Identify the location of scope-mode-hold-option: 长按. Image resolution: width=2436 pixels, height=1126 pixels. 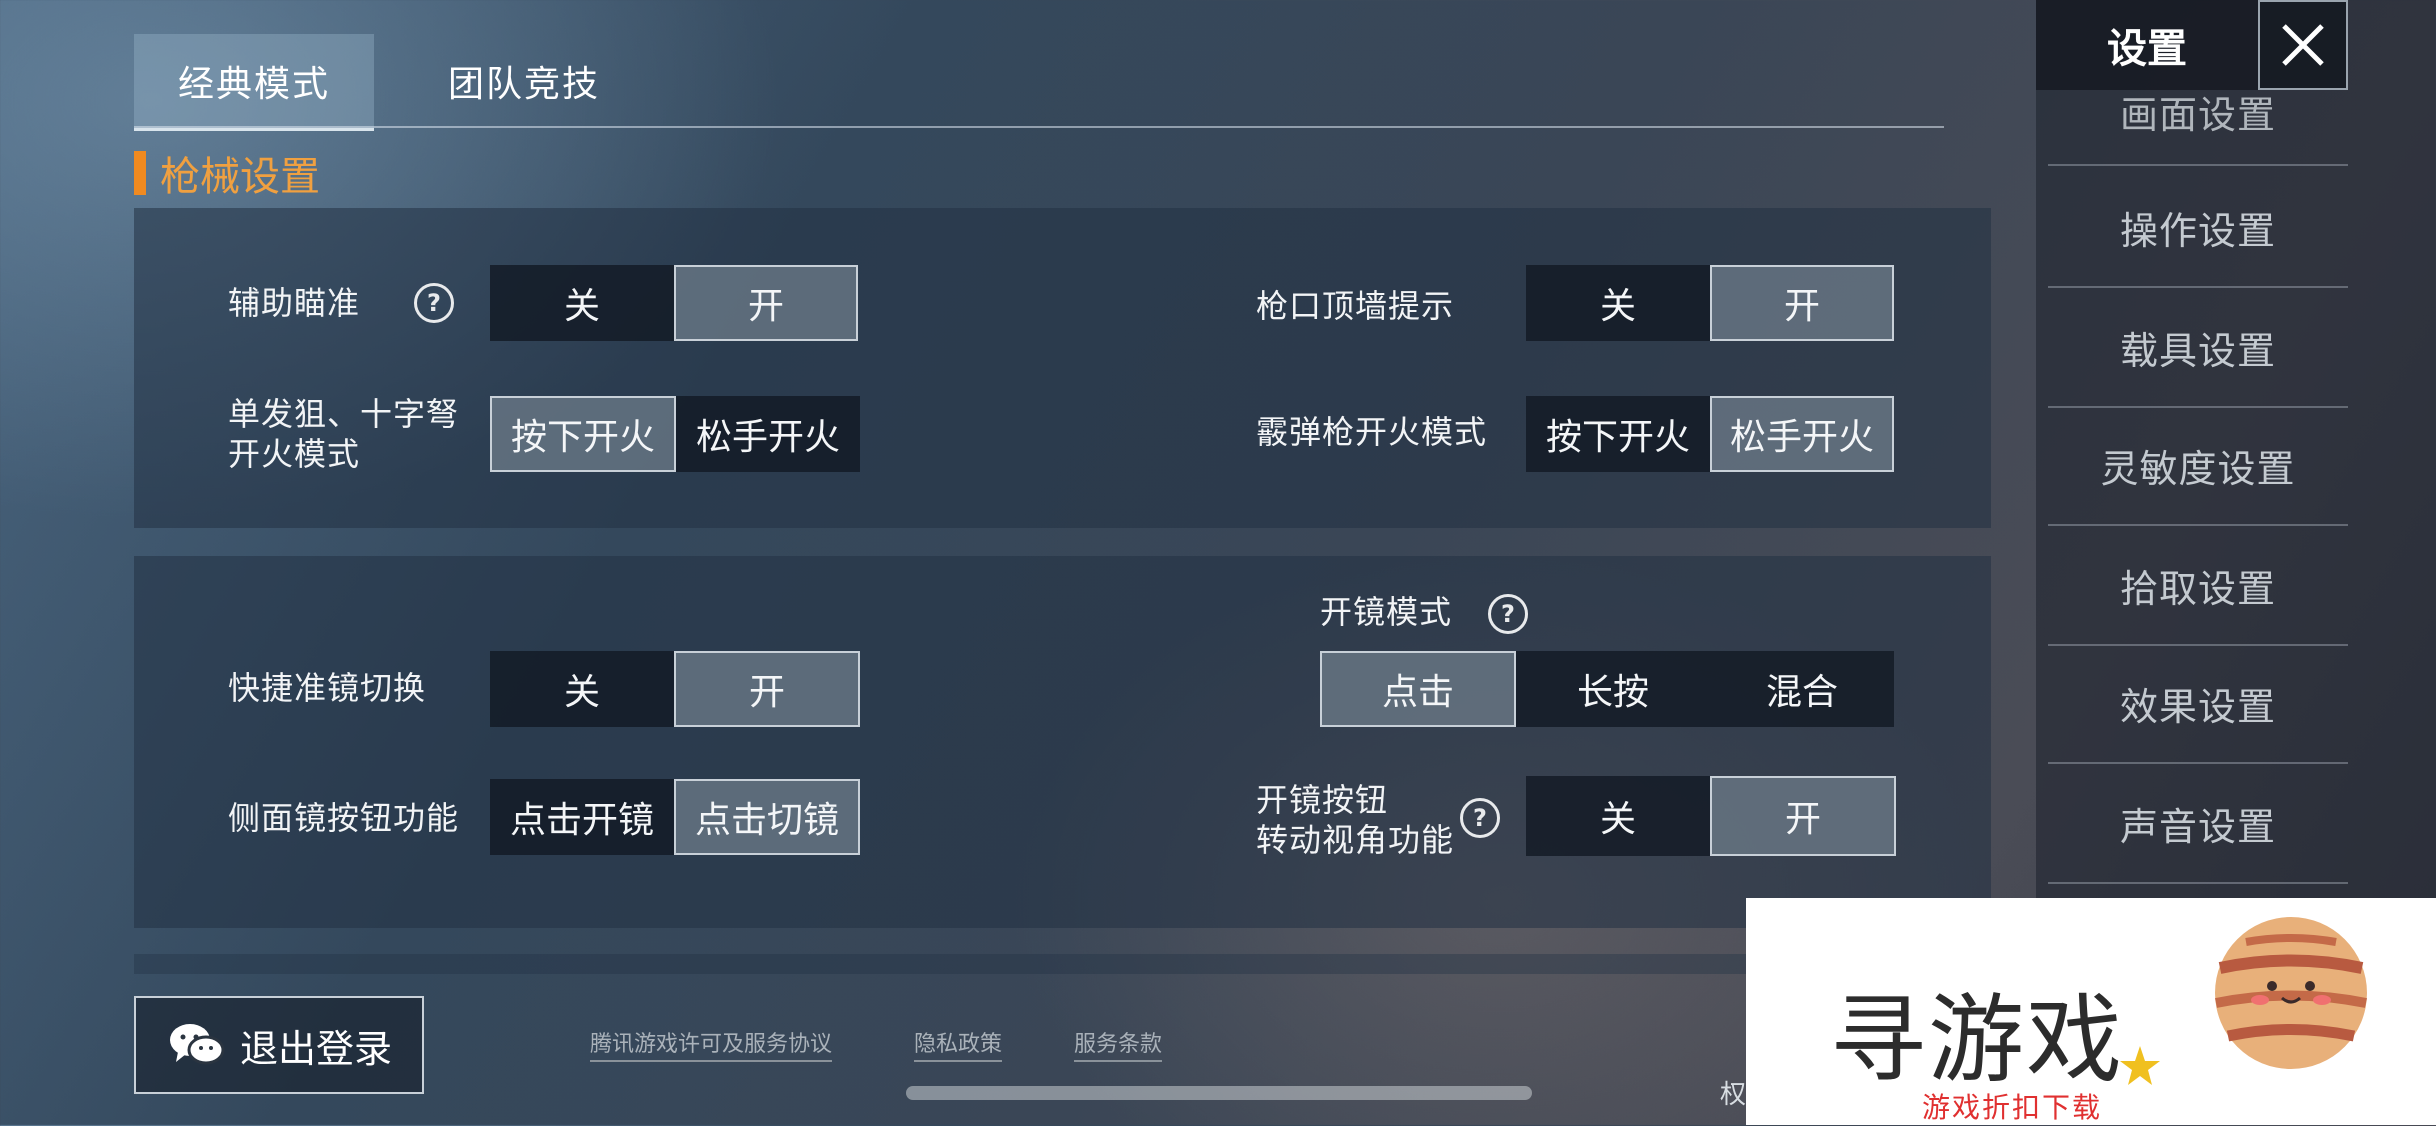
(1613, 689).